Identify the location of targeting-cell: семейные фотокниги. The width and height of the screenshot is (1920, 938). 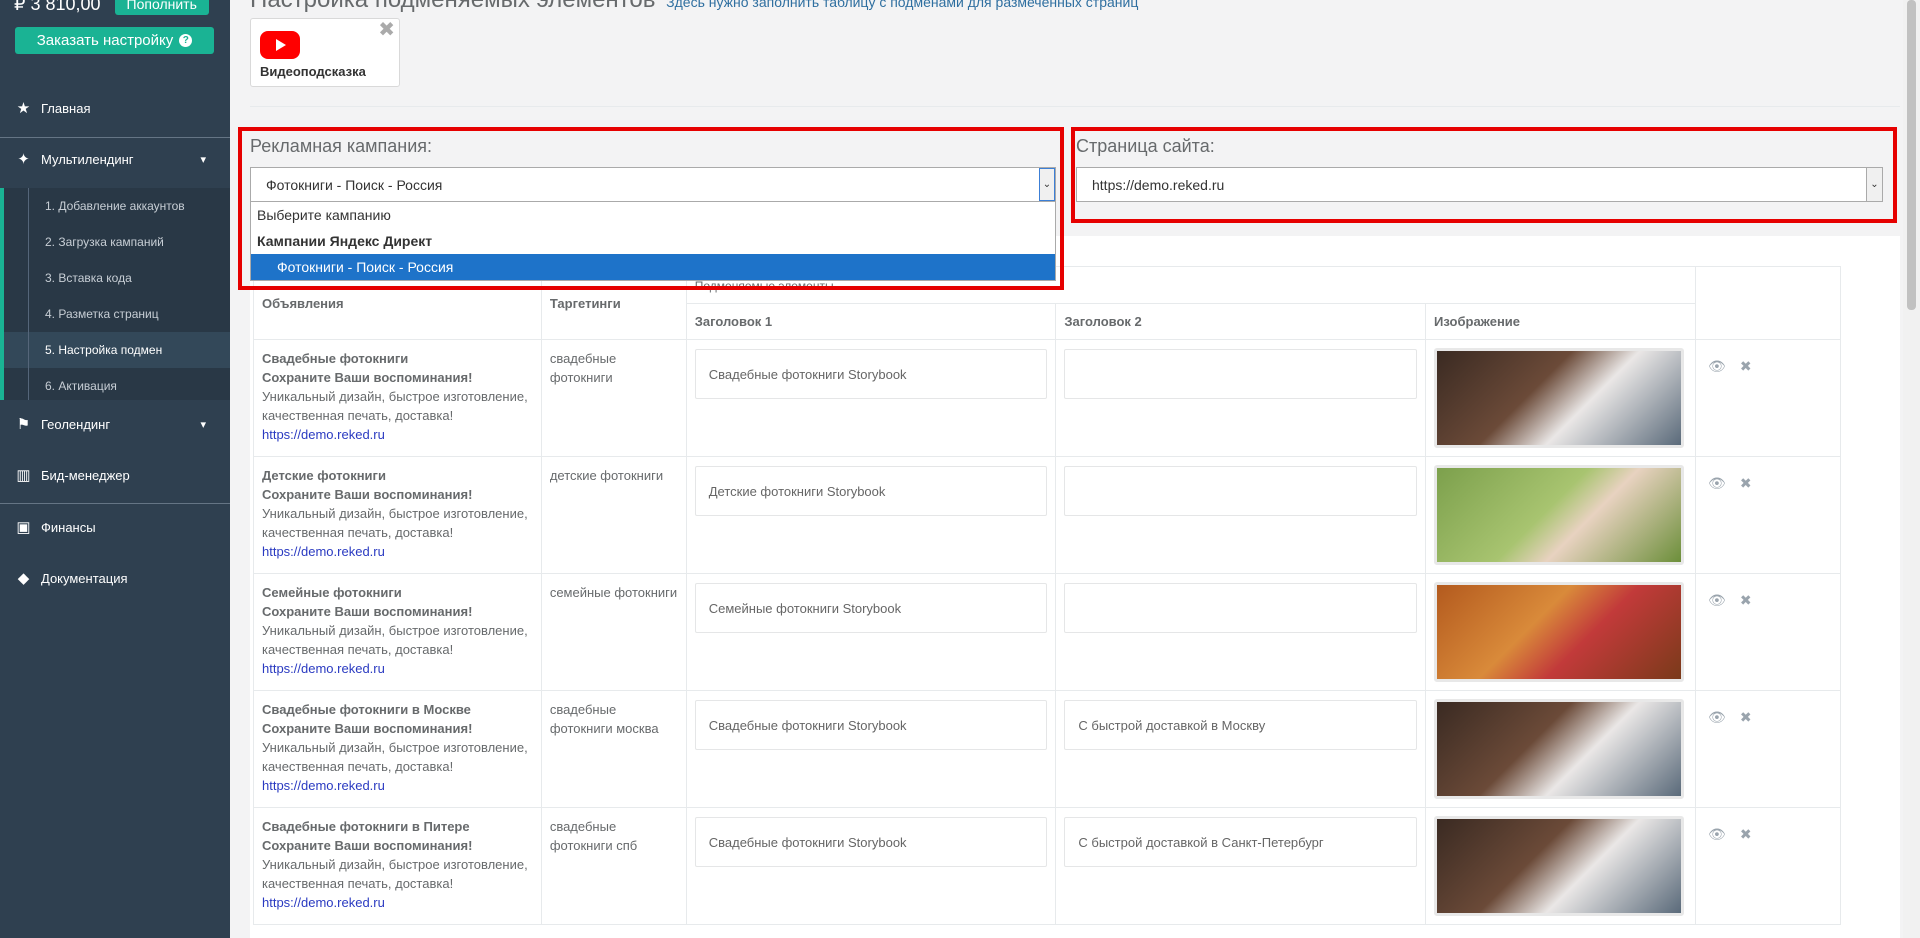
(613, 632).